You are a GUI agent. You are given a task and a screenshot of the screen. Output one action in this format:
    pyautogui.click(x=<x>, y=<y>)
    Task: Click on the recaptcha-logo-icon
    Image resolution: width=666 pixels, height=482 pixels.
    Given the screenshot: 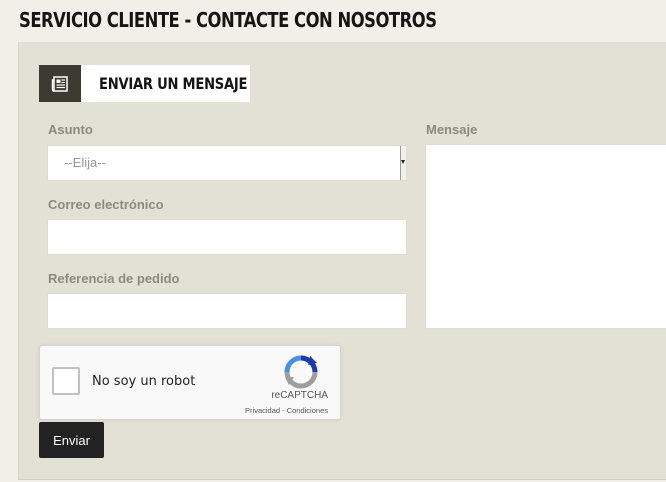 What is the action you would take?
    pyautogui.click(x=301, y=372)
    